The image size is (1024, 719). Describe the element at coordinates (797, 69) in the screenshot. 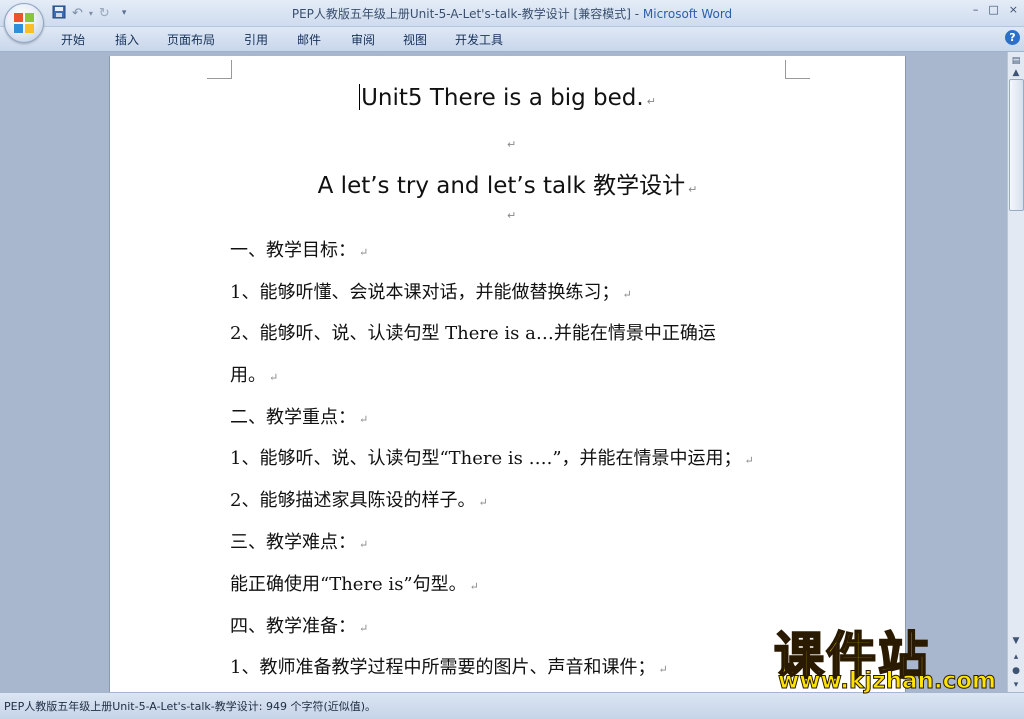

I see `crop-mark-right` at that location.